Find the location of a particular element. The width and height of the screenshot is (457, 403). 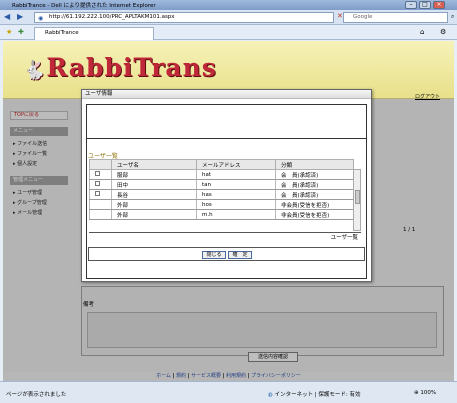

back-icon: ◀ is located at coordinates (7, 16).